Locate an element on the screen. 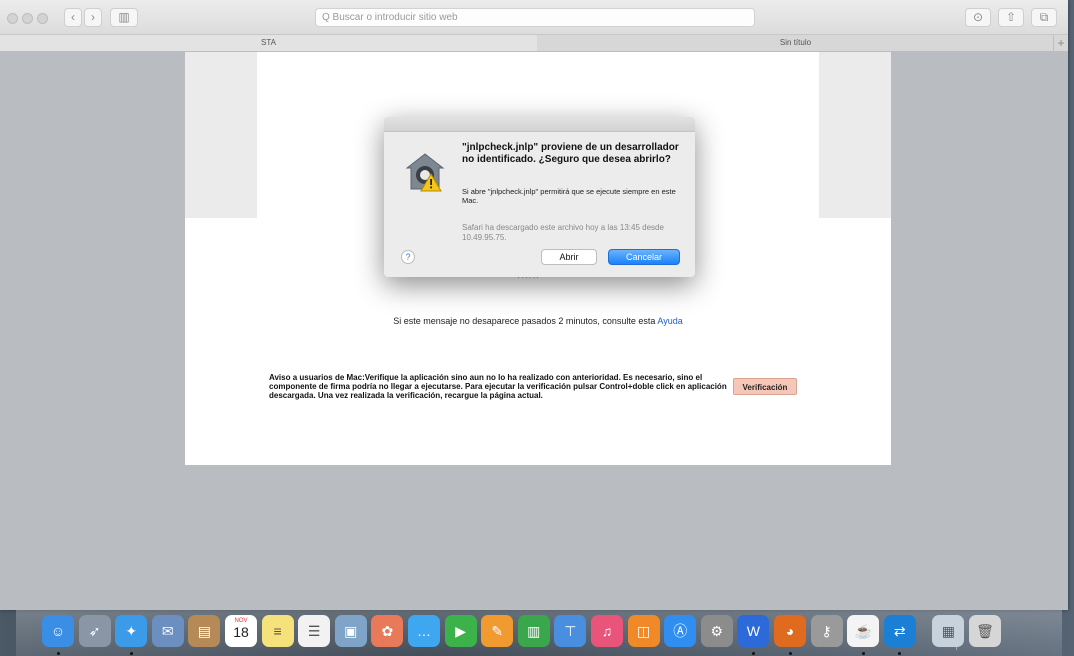 The image size is (1074, 656). mail-icon: ✉ is located at coordinates (167, 631).